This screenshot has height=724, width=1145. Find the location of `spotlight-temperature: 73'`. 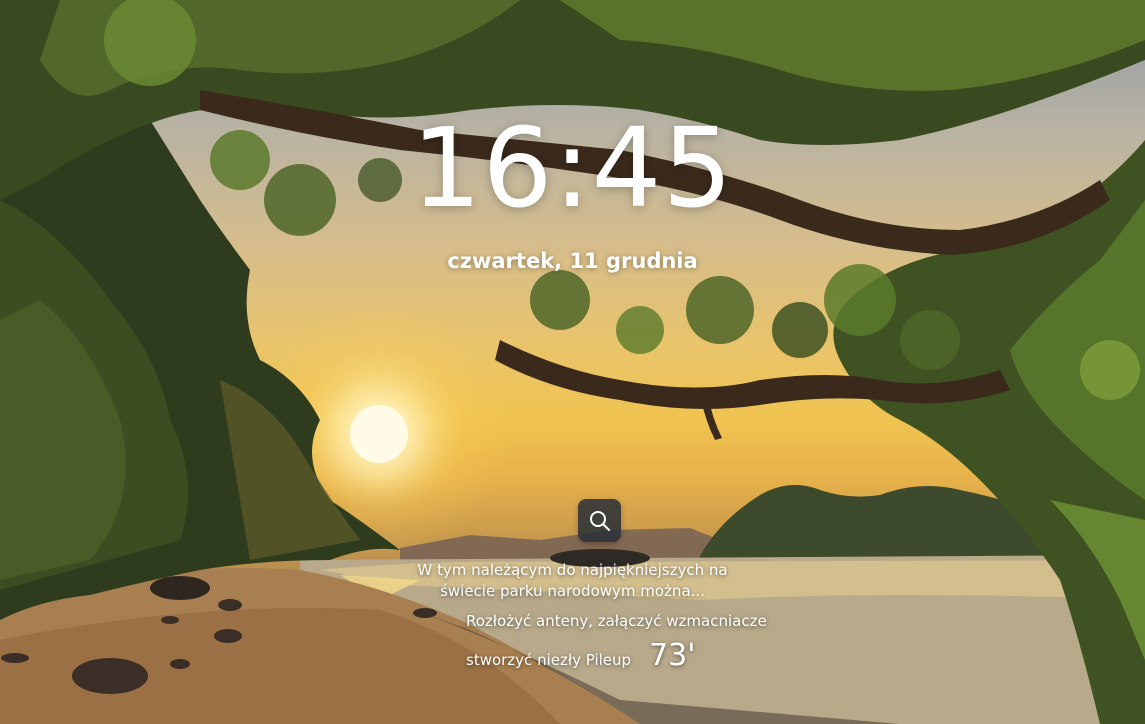

spotlight-temperature: 73' is located at coordinates (672, 655).